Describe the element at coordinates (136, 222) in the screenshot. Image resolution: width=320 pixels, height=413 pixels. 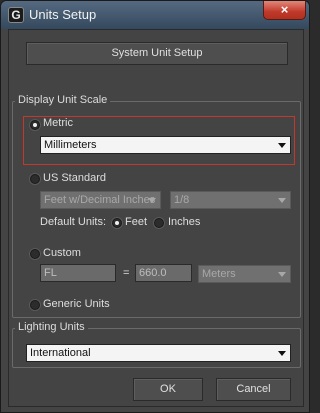
I see `feet-label: Feet` at that location.